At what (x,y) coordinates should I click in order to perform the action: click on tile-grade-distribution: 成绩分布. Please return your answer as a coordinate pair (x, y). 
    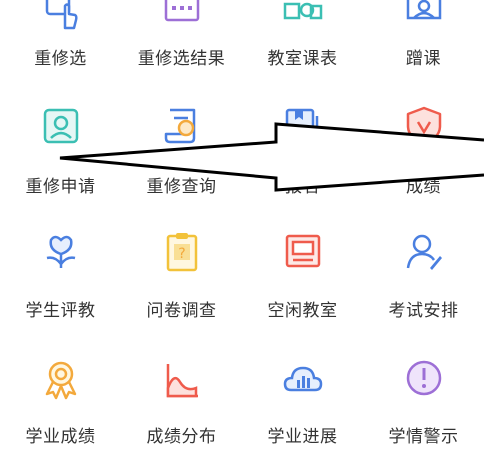
    Looking at the image, I should click on (181, 394).